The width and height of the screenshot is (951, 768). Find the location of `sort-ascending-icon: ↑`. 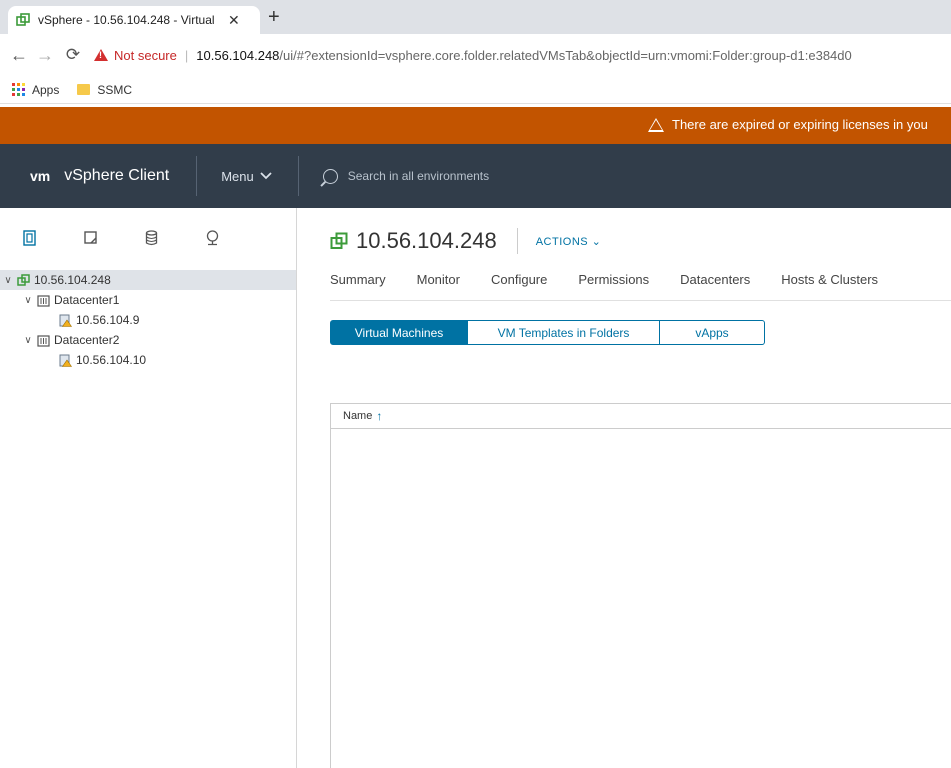

sort-ascending-icon: ↑ is located at coordinates (379, 416).